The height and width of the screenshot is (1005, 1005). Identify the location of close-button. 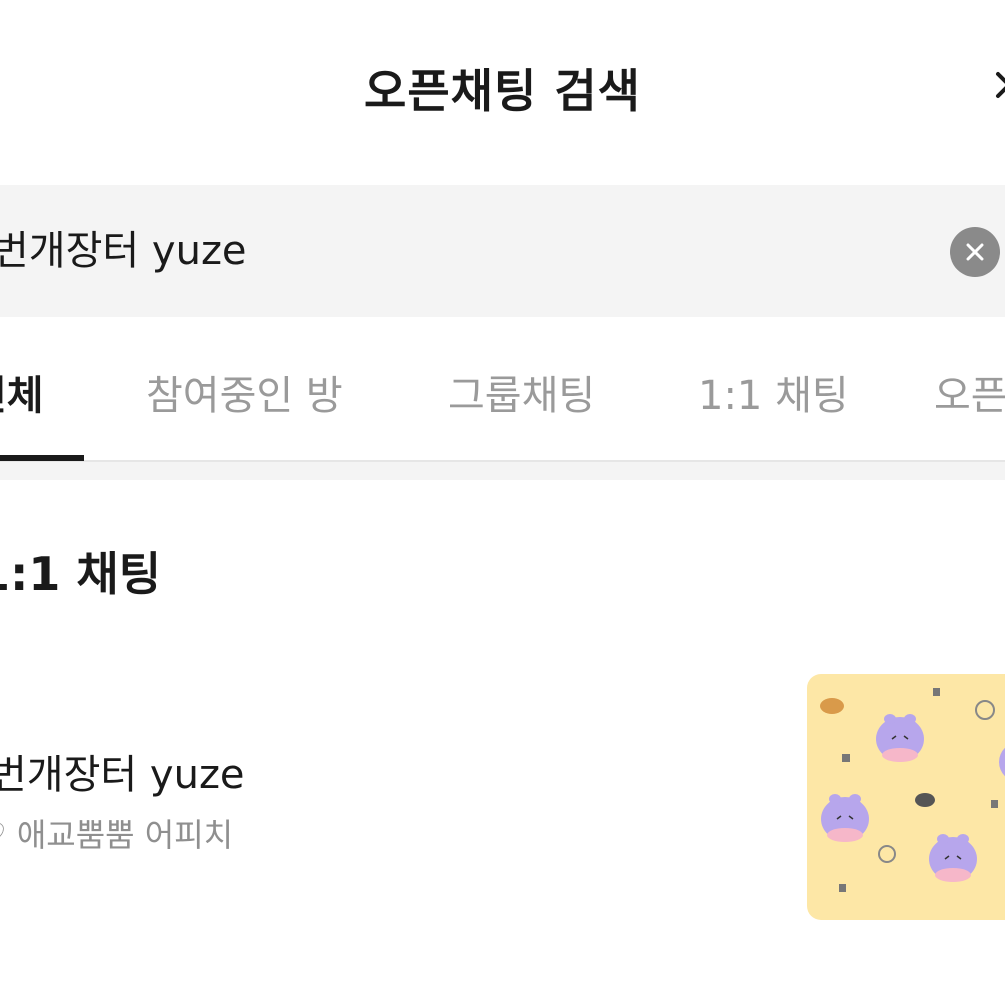
(997, 90).